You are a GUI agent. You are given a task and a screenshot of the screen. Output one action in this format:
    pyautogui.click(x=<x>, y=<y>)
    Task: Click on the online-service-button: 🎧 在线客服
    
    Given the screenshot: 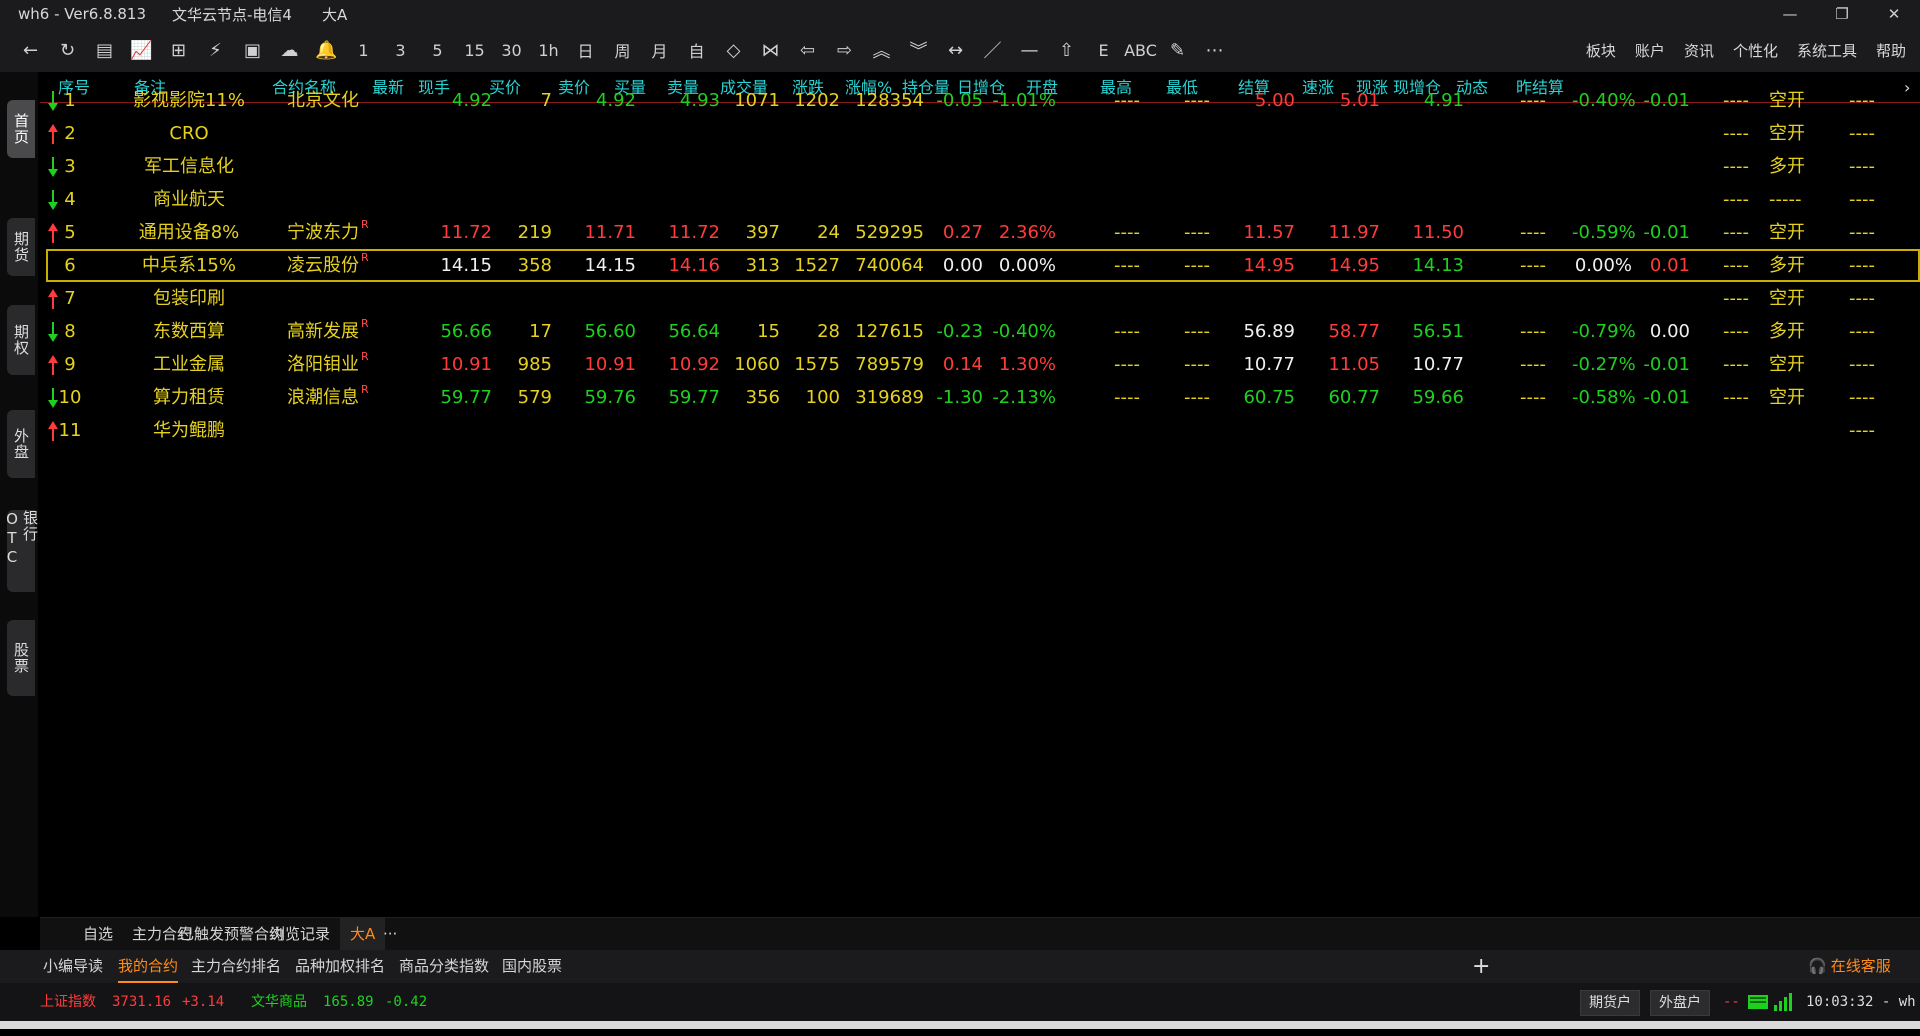 What is the action you would take?
    pyautogui.click(x=1849, y=966)
    